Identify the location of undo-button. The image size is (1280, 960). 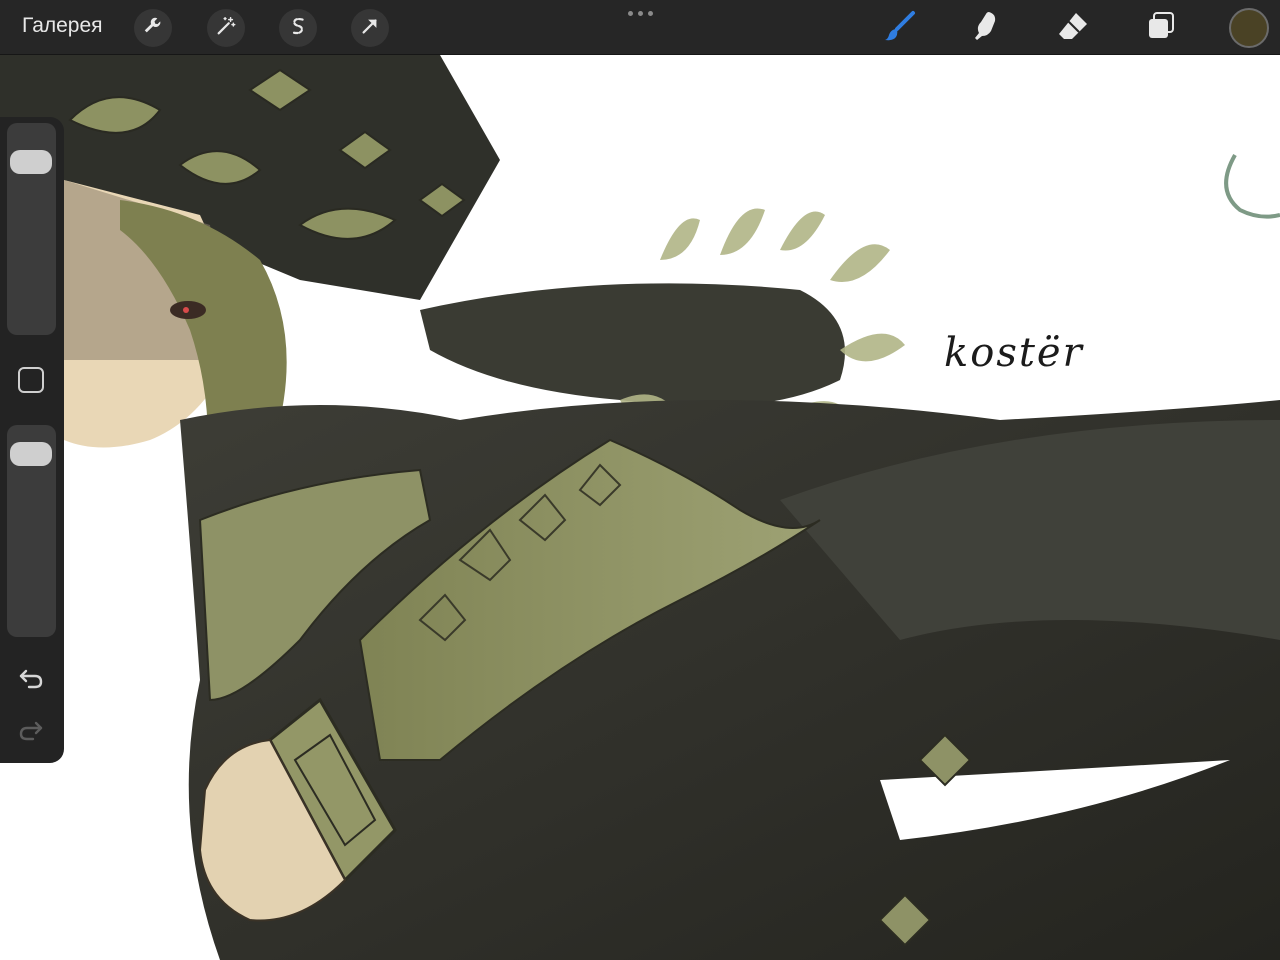
(31, 680).